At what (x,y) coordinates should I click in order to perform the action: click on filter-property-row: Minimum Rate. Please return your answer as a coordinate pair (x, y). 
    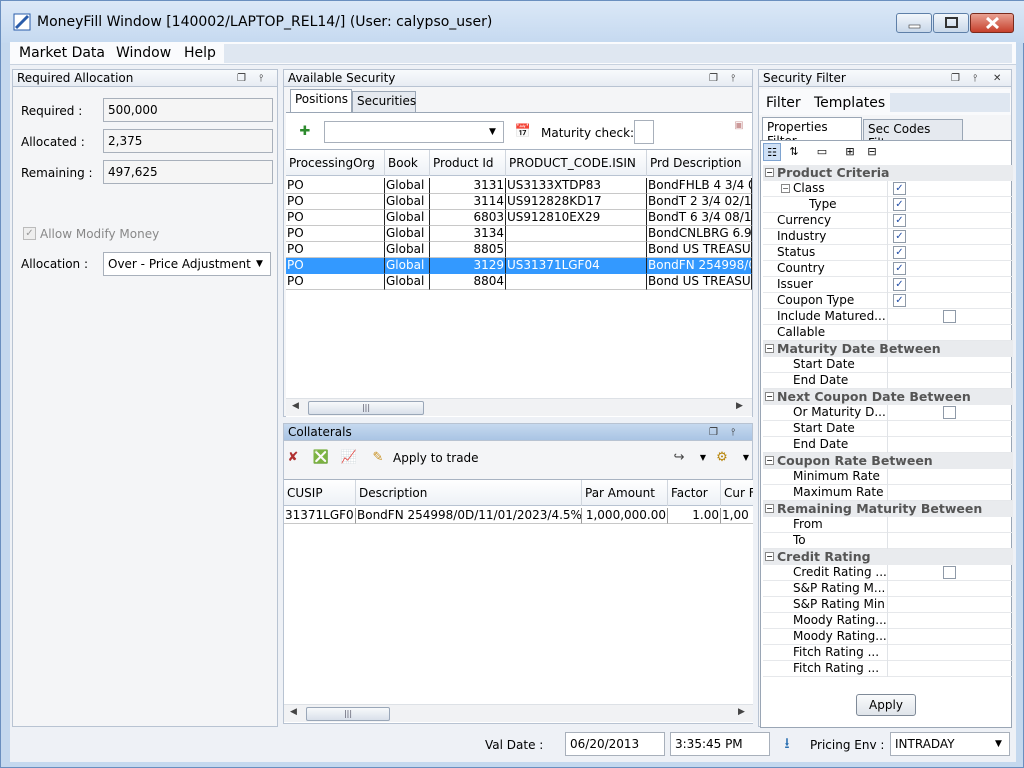
    Looking at the image, I should click on (888, 477).